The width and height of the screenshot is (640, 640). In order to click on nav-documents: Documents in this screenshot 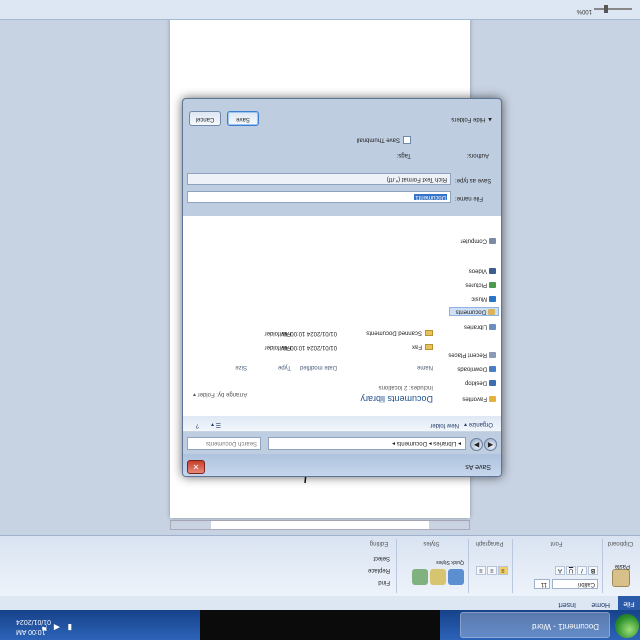, I will do `click(474, 311)`.